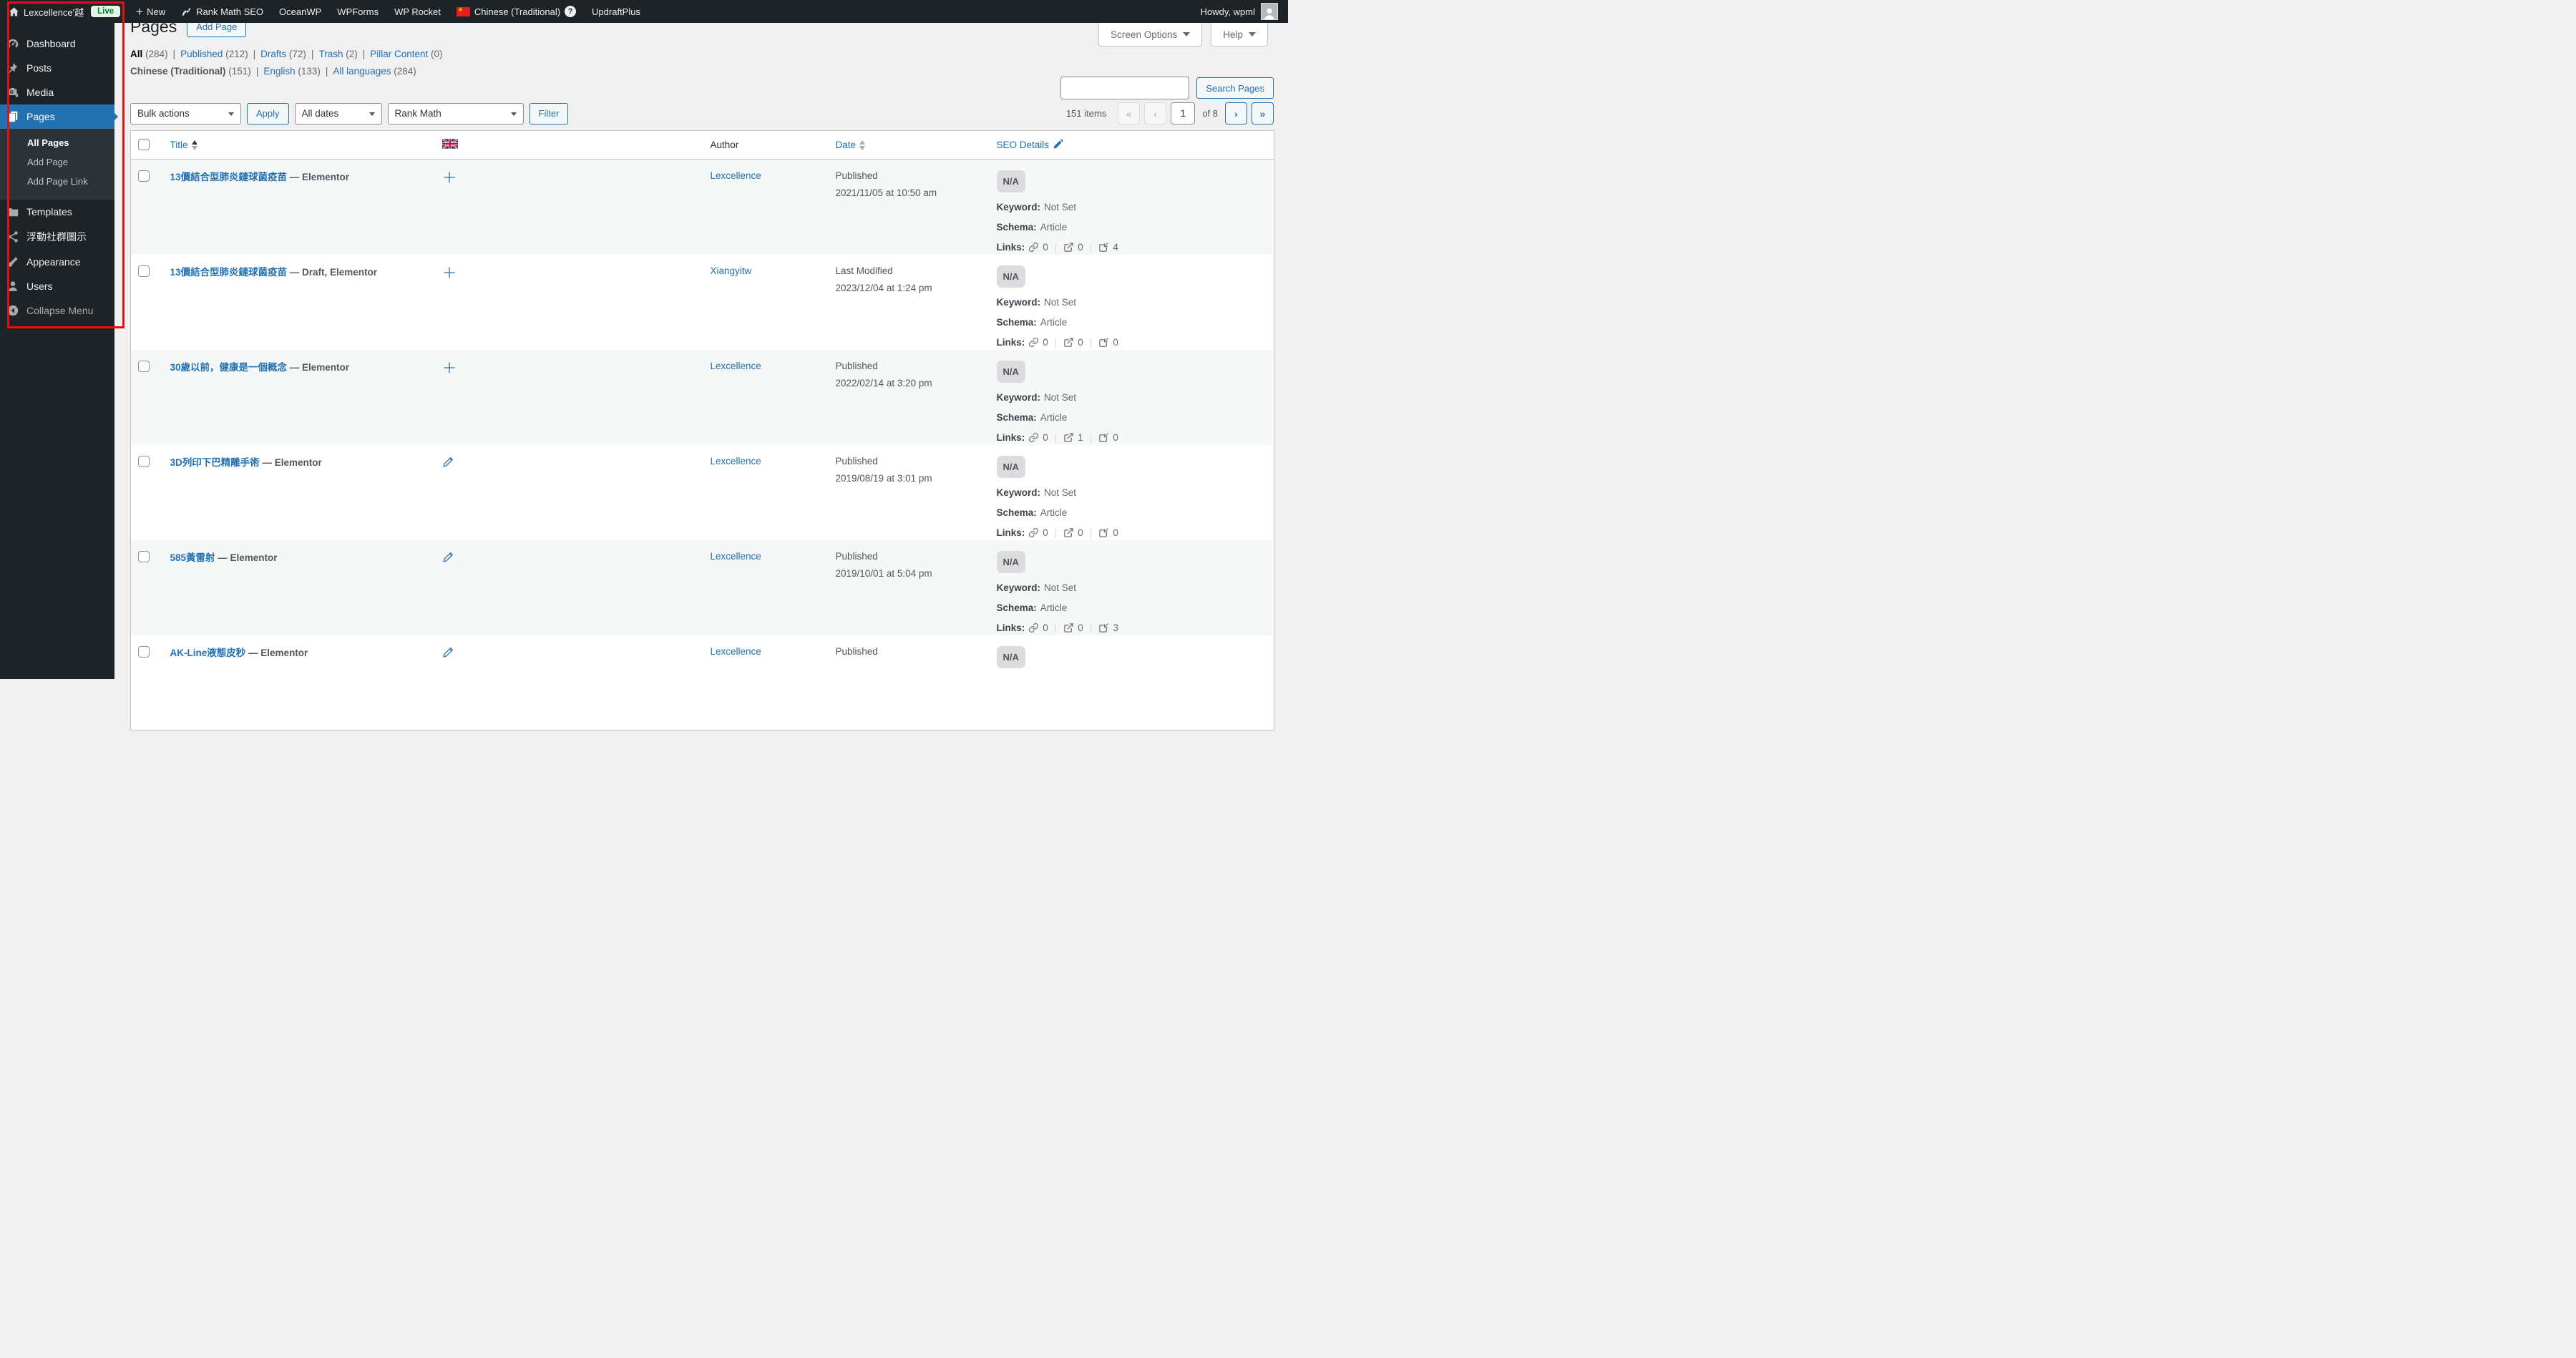 Image resolution: width=2576 pixels, height=1358 pixels. What do you see at coordinates (268, 113) in the screenshot?
I see `apply-button: Apply` at bounding box center [268, 113].